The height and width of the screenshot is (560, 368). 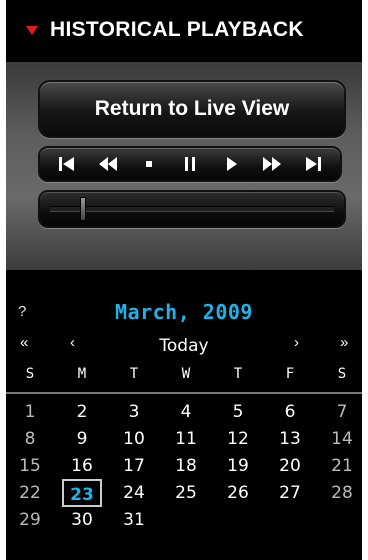 I want to click on calendar-day: 2, so click(x=82, y=412).